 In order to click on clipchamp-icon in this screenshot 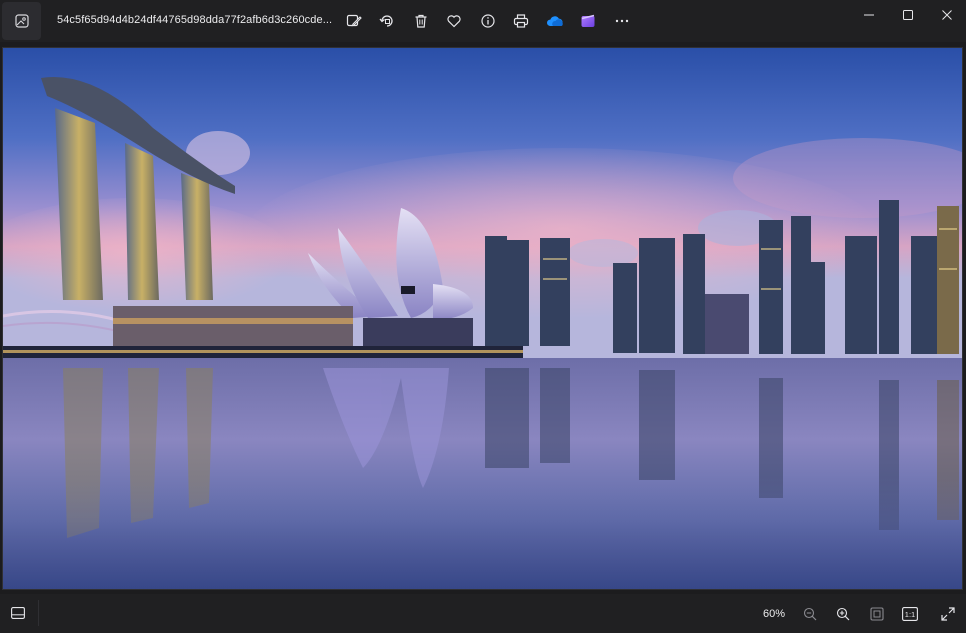, I will do `click(588, 20)`.